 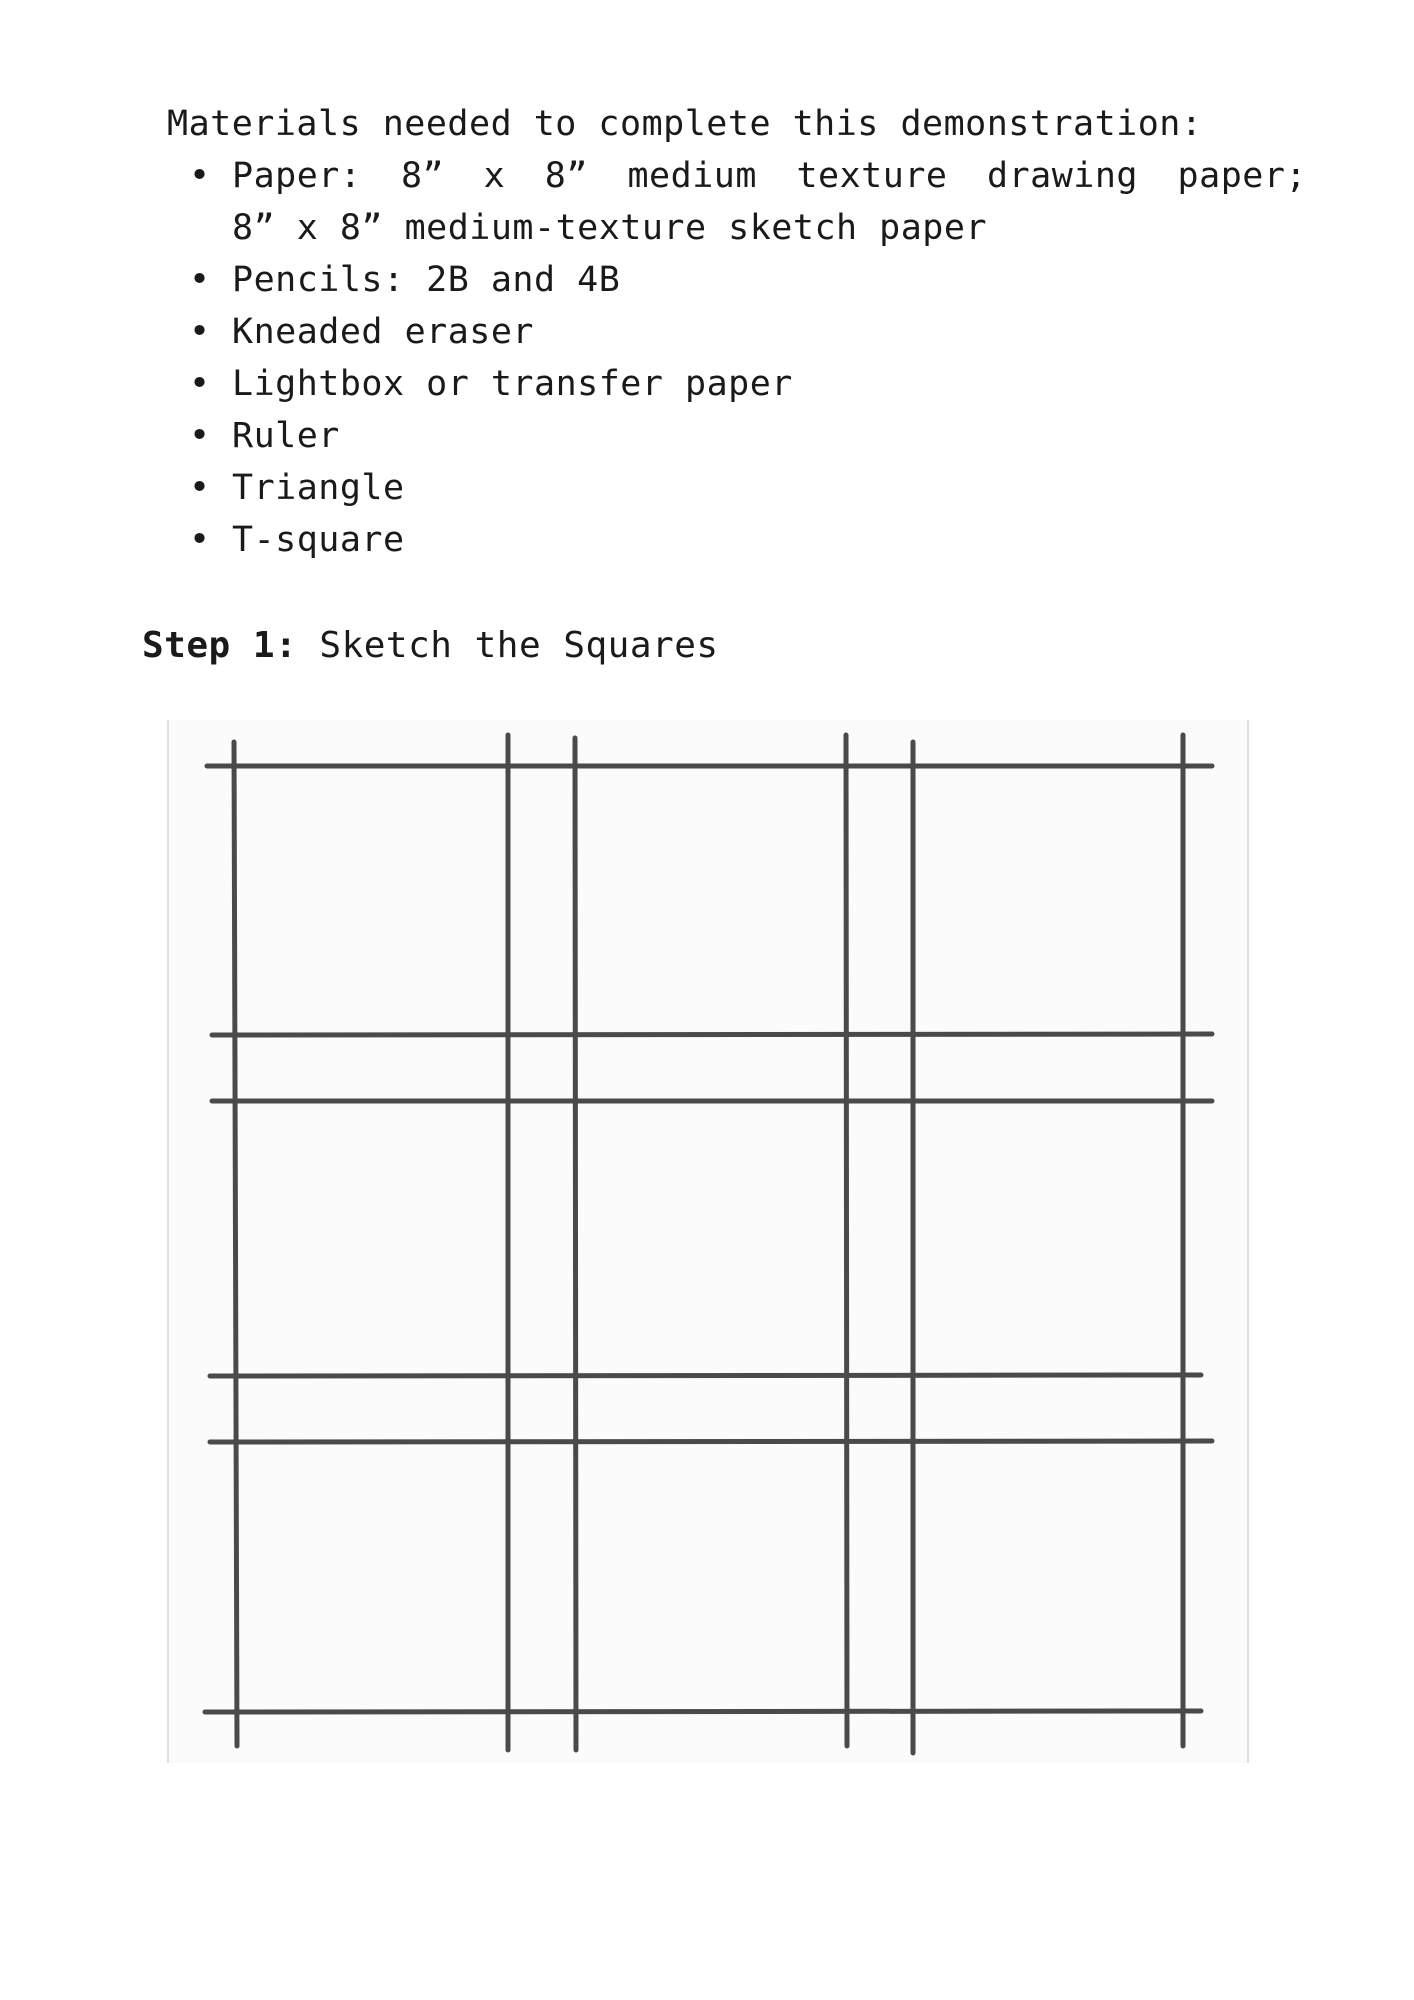 I want to click on list-item: • Pencils: 2B and 4B, so click(x=748, y=280).